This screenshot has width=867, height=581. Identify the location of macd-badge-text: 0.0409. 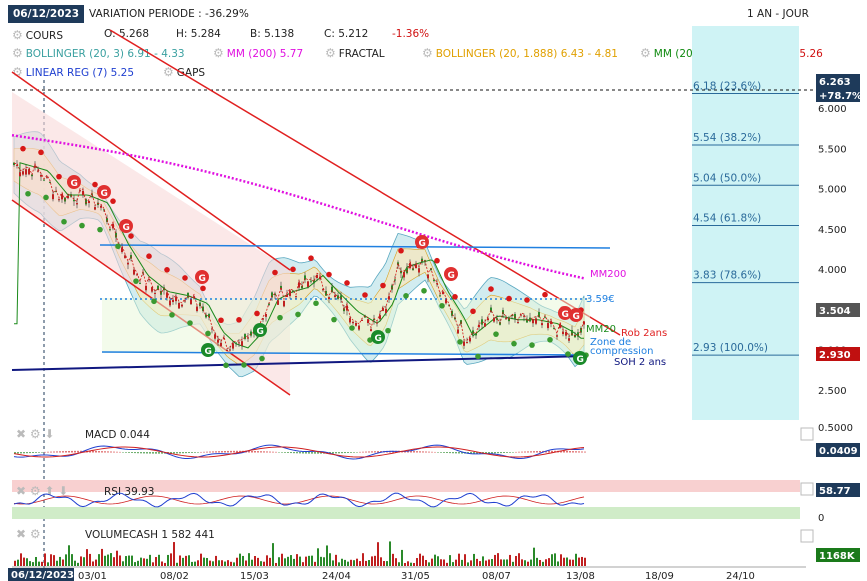
(838, 451).